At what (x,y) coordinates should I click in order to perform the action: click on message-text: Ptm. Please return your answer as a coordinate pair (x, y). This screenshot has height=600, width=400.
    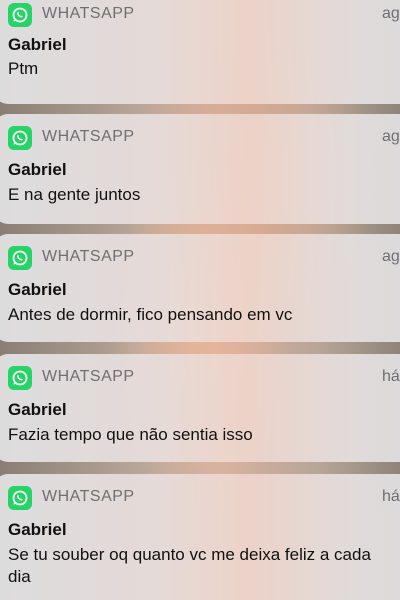
    Looking at the image, I should click on (23, 68).